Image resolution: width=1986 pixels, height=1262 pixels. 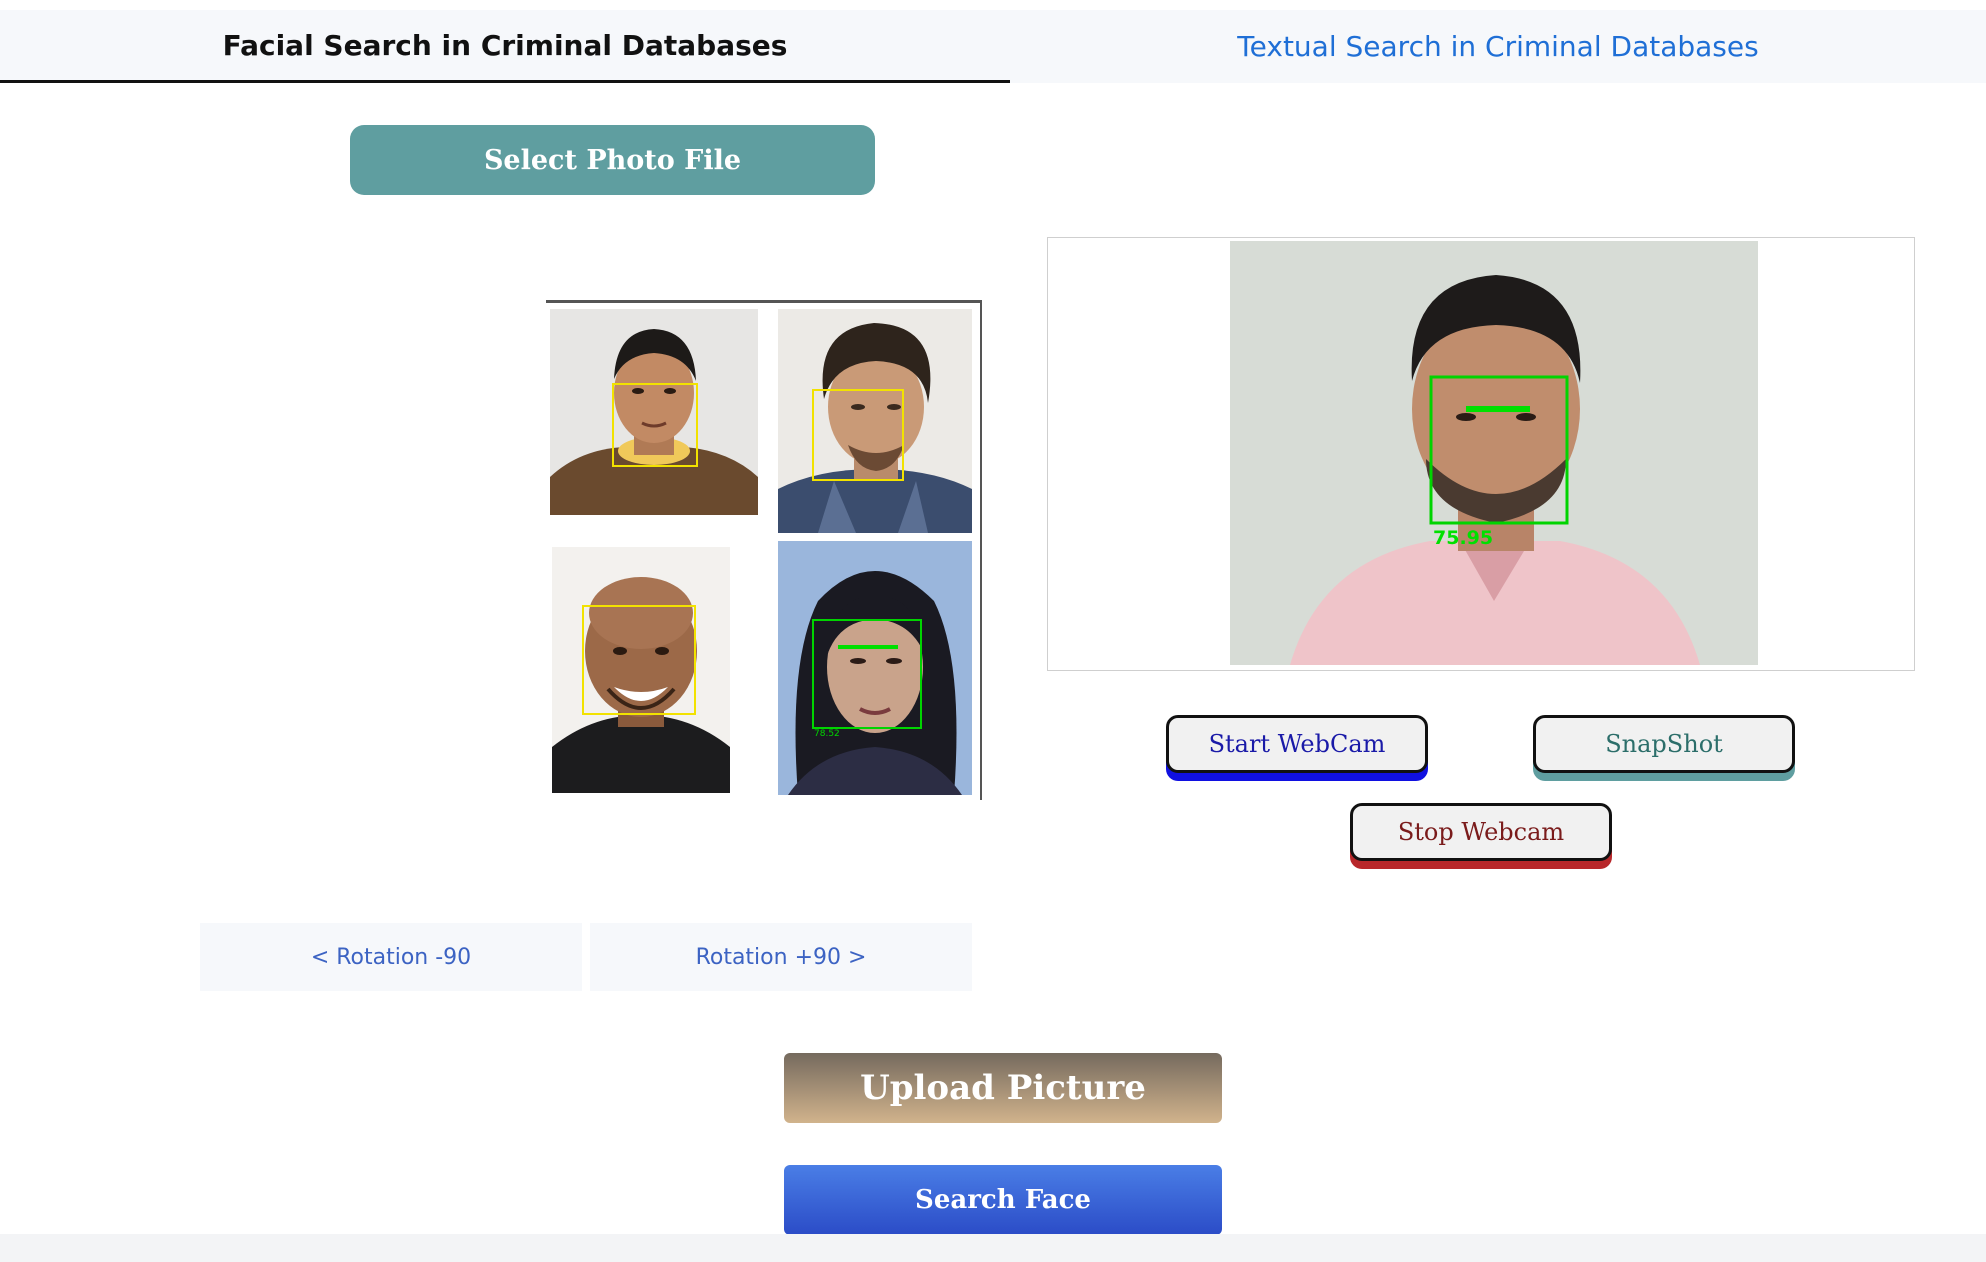 I want to click on select-photo-button: Select Photo File, so click(x=612, y=160).